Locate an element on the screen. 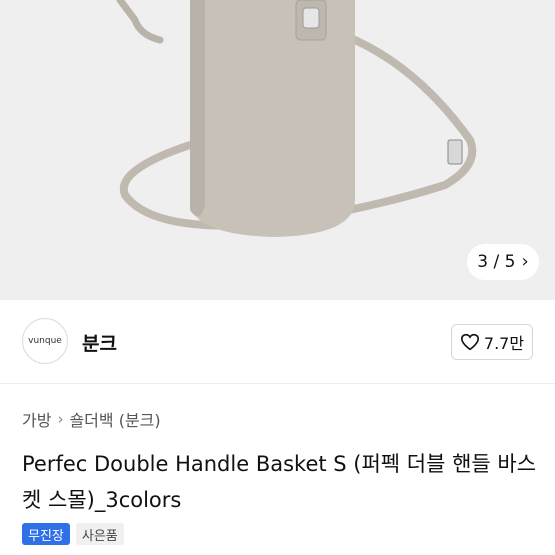 The height and width of the screenshot is (555, 555). breadcrumb: 가방 › 숄더백 (분크) is located at coordinates (91, 419).